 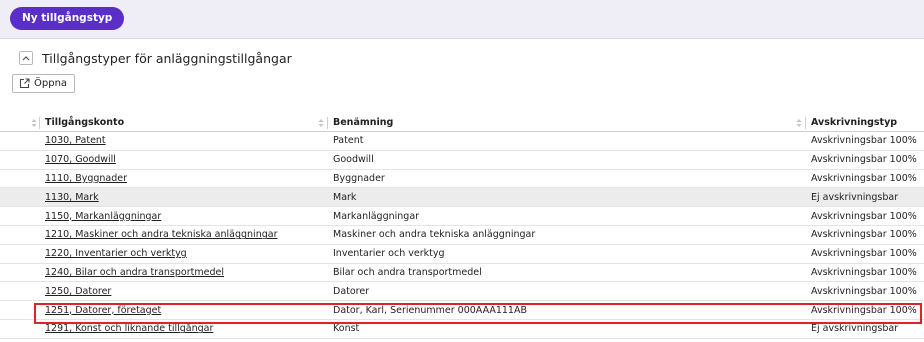 What do you see at coordinates (462, 198) in the screenshot?
I see `table-row-selected: 1130, Mark Mark Ej avskrivningsbar` at bounding box center [462, 198].